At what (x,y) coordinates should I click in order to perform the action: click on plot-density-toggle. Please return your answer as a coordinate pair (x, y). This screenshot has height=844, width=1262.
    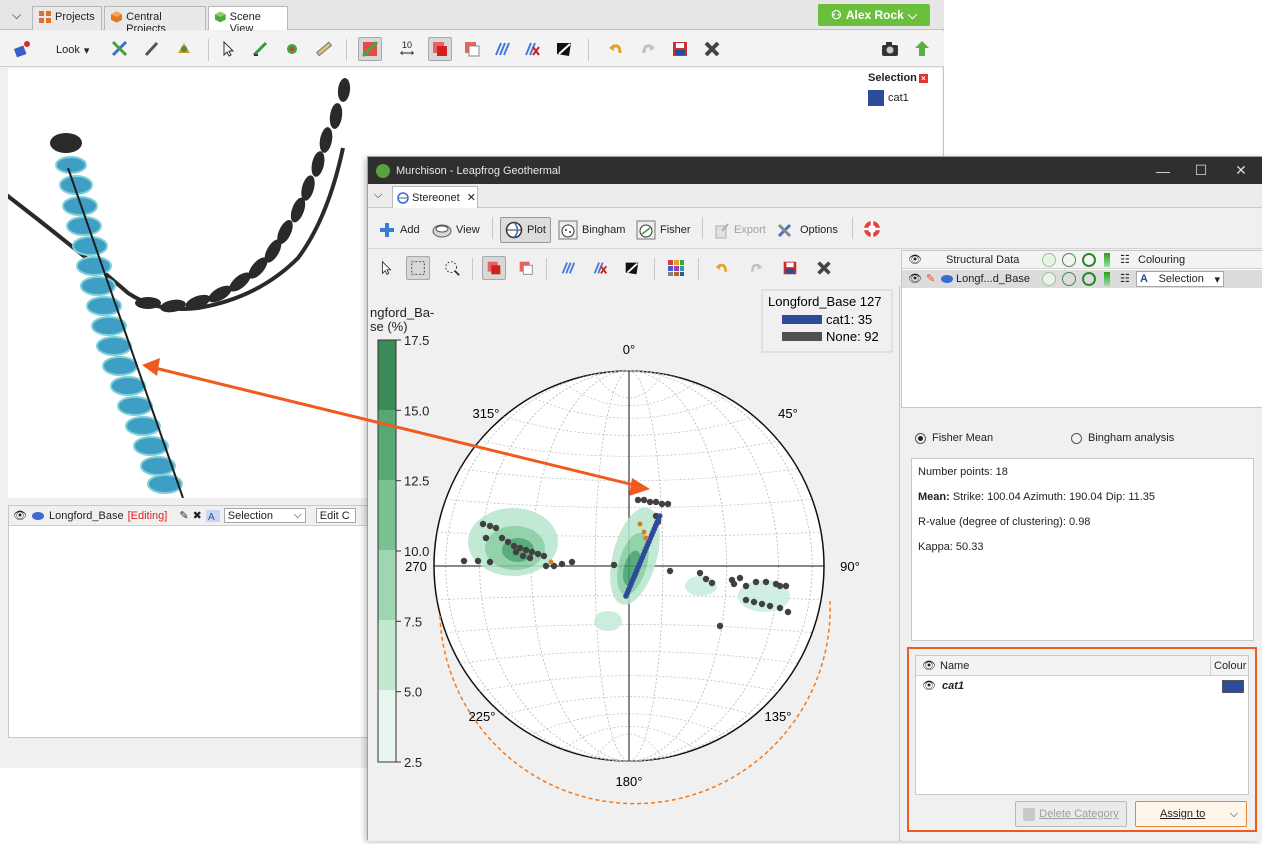
    Looking at the image, I should click on (1089, 279).